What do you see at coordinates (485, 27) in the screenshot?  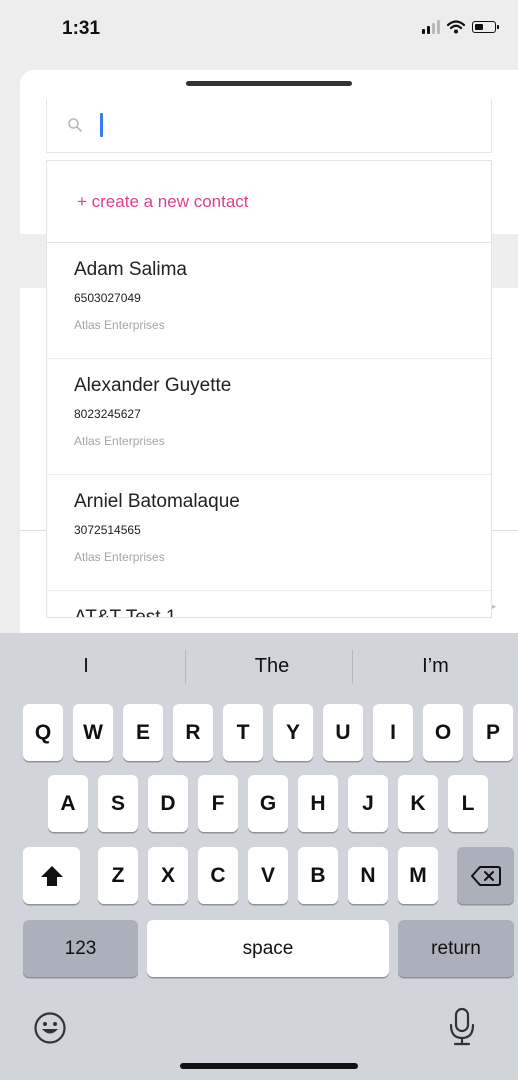 I see `battery-icon` at bounding box center [485, 27].